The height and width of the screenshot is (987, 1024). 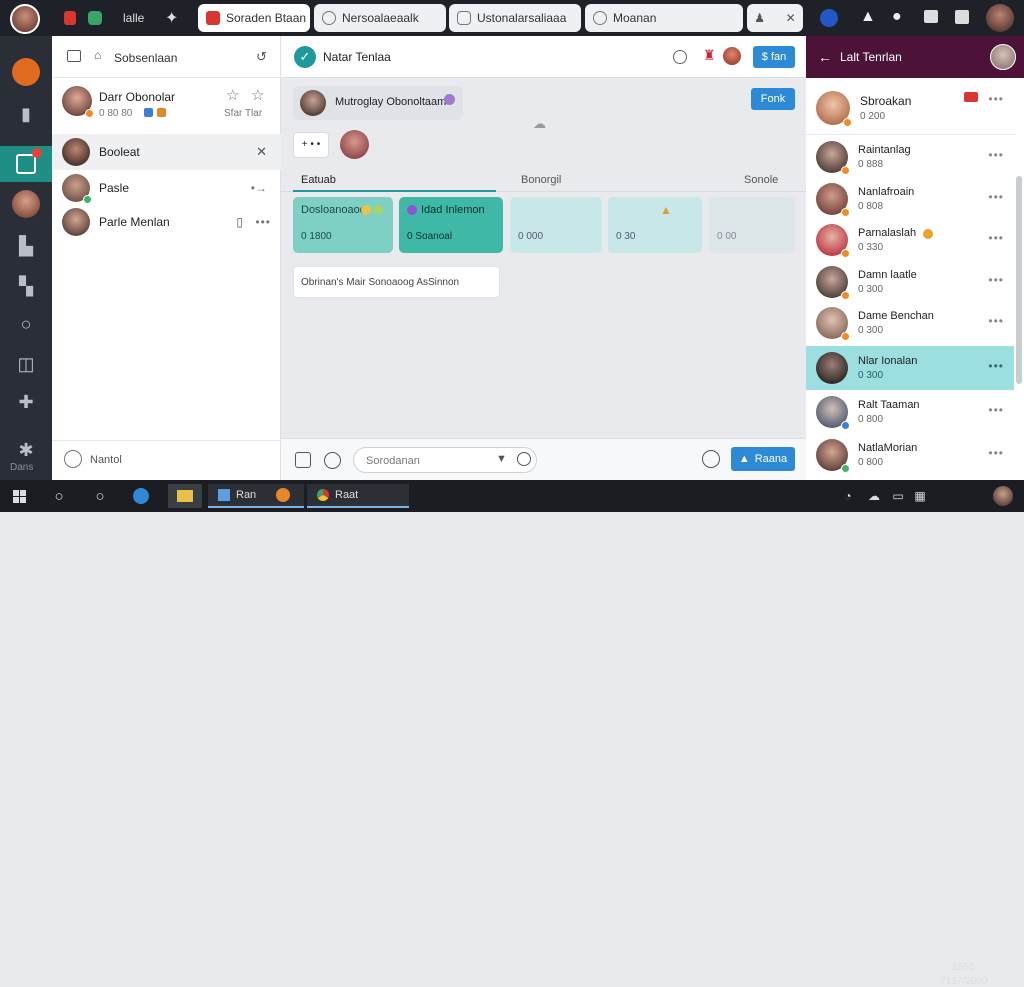 What do you see at coordinates (171, 18) in the screenshot?
I see `star-icon: ✦` at bounding box center [171, 18].